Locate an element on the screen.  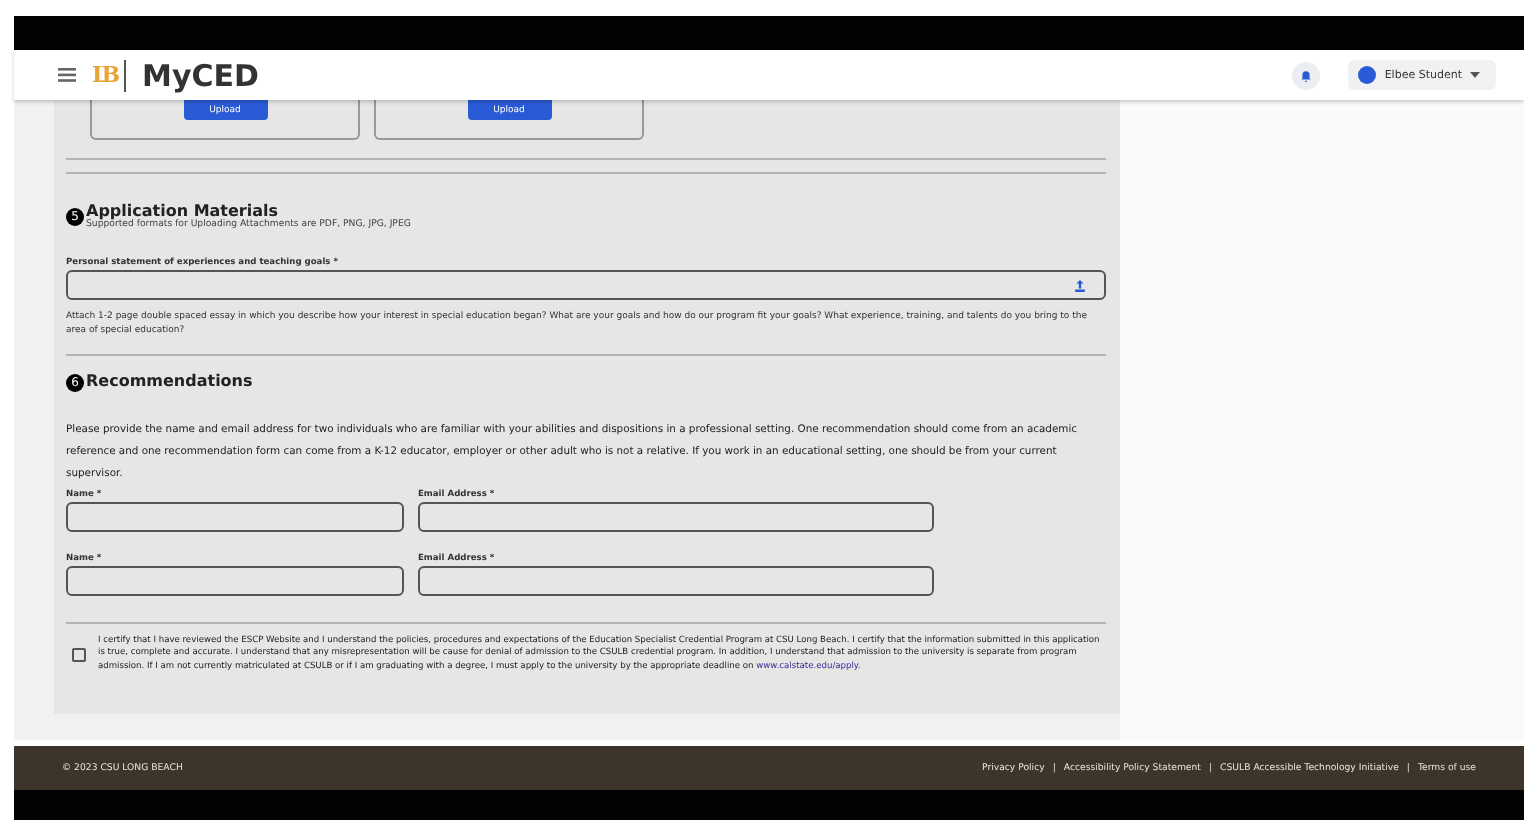
upload-icon is located at coordinates (1080, 285).